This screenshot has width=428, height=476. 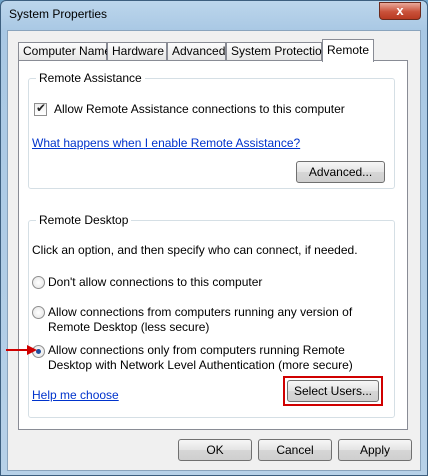 What do you see at coordinates (375, 450) in the screenshot?
I see `apply-button: Apply` at bounding box center [375, 450].